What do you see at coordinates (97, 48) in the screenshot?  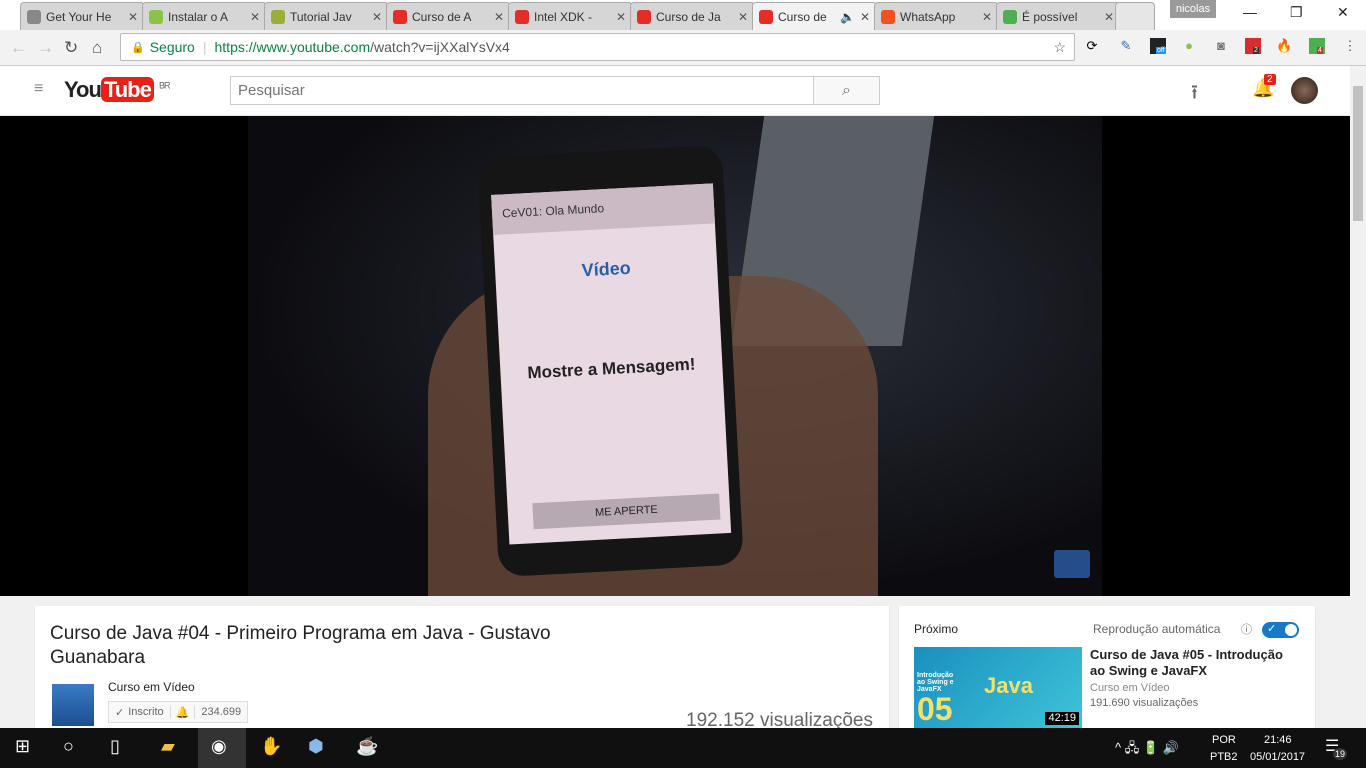 I see `home-button: ⌂` at bounding box center [97, 48].